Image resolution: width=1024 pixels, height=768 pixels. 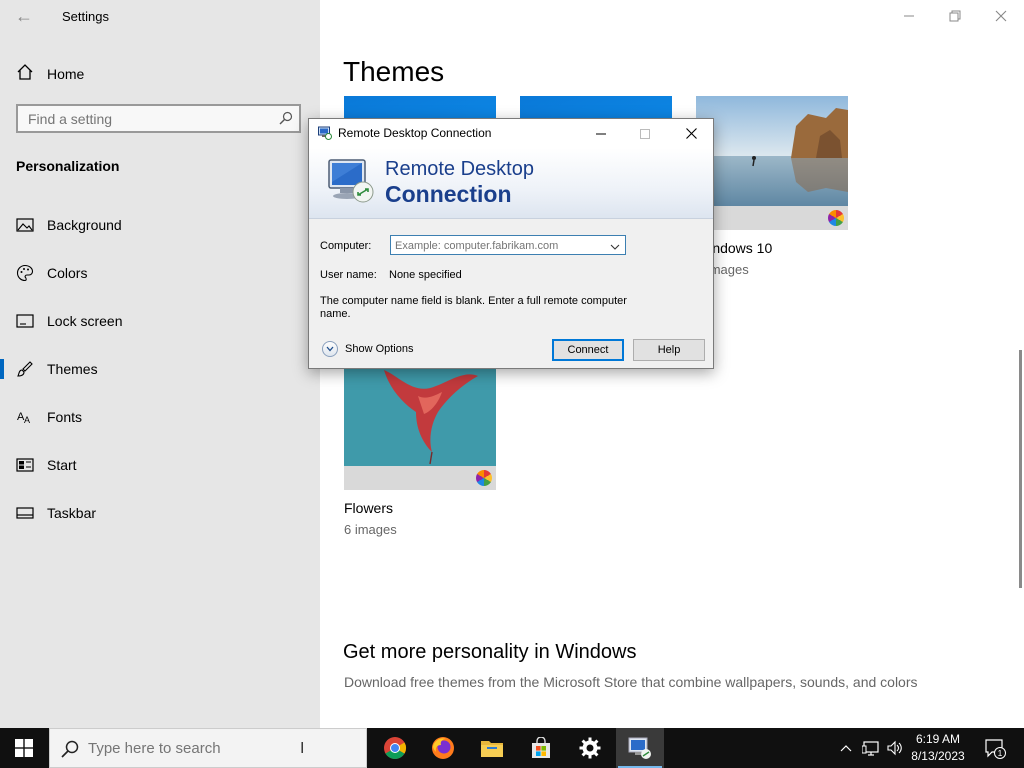 What do you see at coordinates (871, 748) in the screenshot?
I see `network-icon` at bounding box center [871, 748].